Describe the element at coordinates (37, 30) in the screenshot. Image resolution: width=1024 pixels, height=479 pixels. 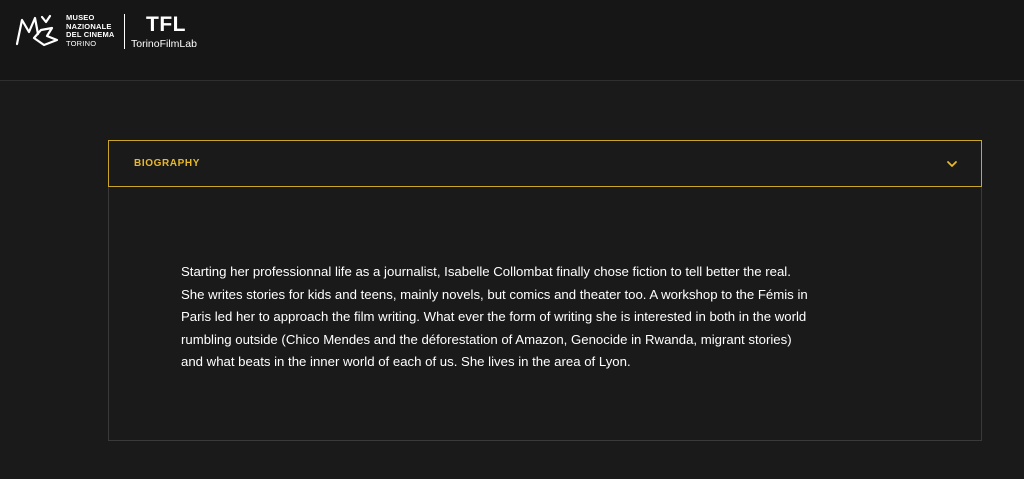
I see `museo-cinema-logo-icon` at that location.